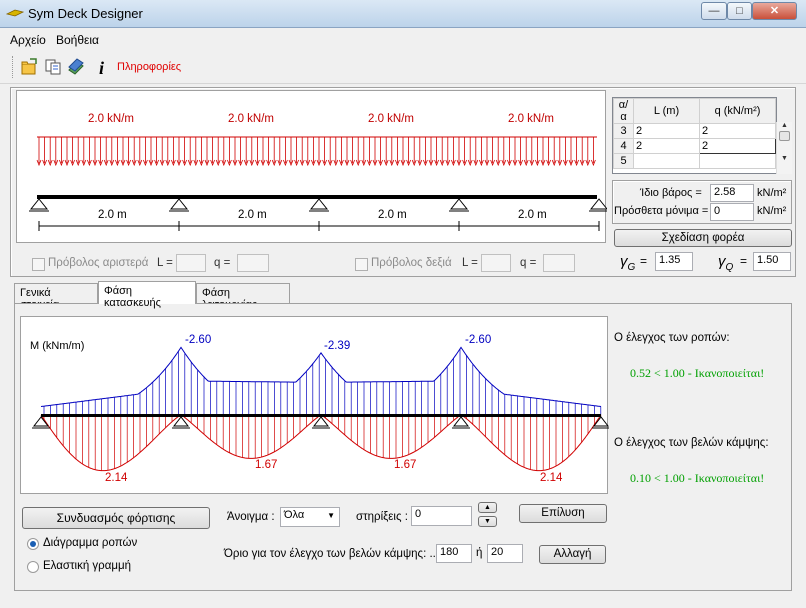 This screenshot has height=608, width=806. Describe the element at coordinates (253, 263) in the screenshot. I see `cantilever-left-q-input` at that location.